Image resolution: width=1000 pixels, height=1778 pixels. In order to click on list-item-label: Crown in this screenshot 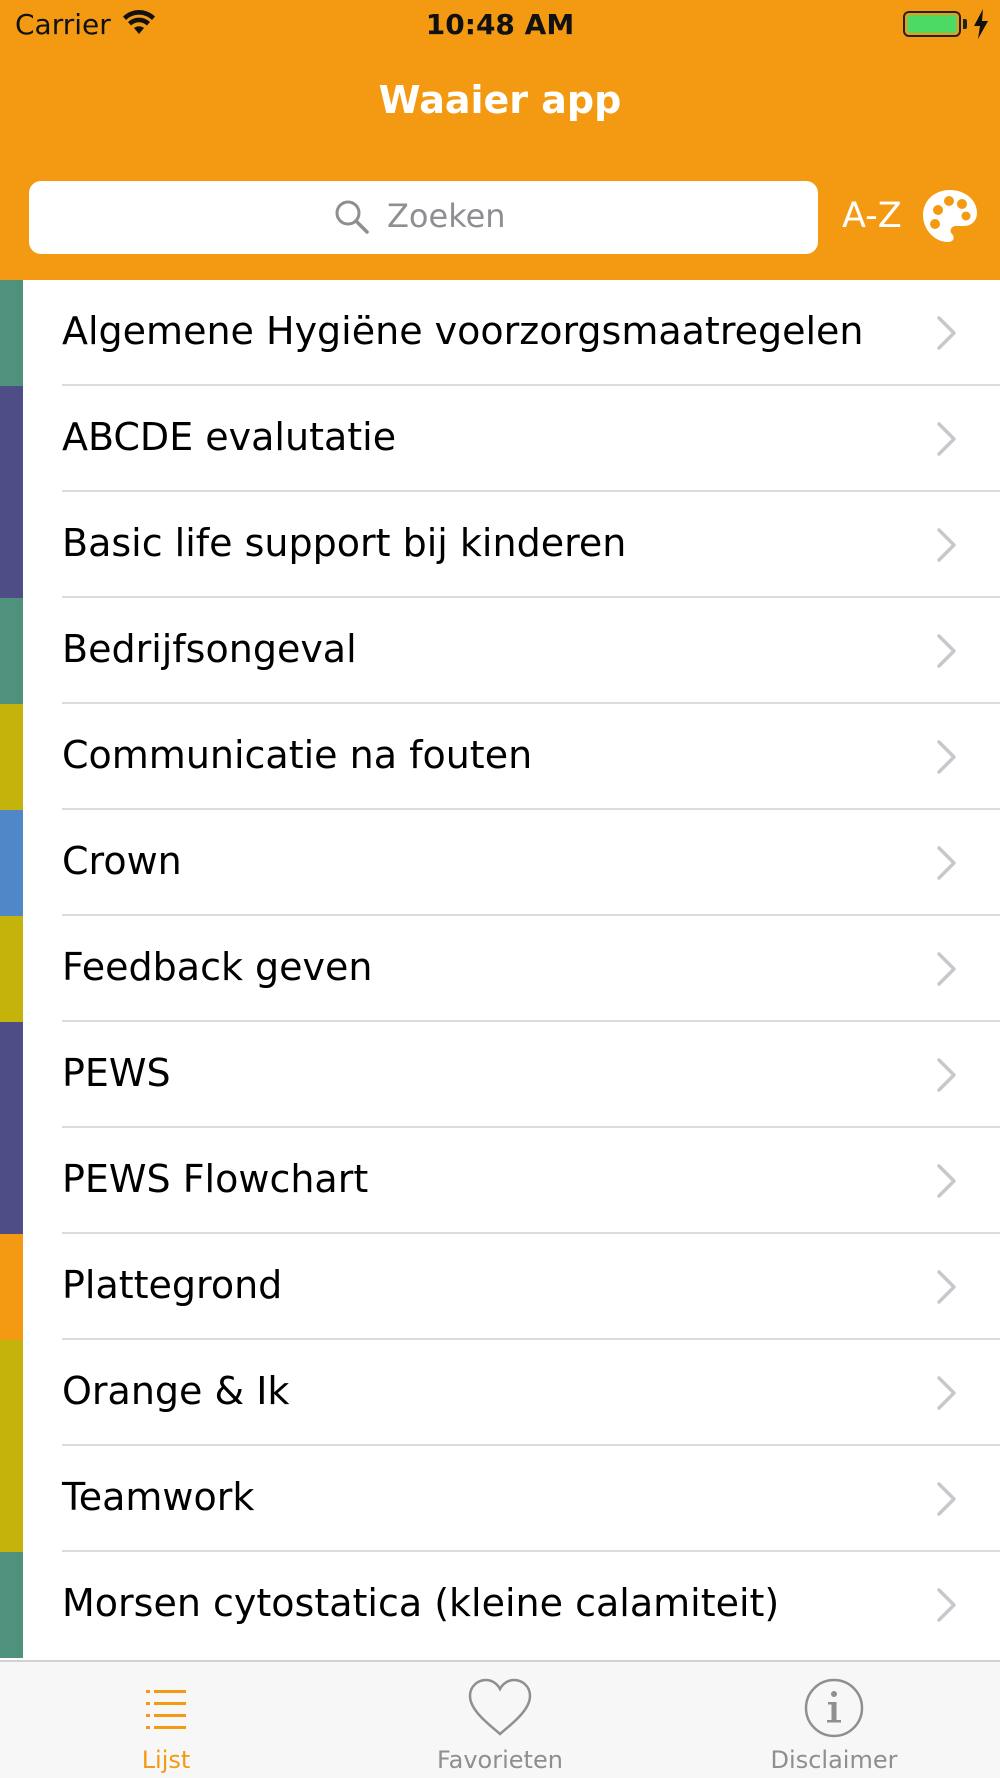, I will do `click(122, 861)`.